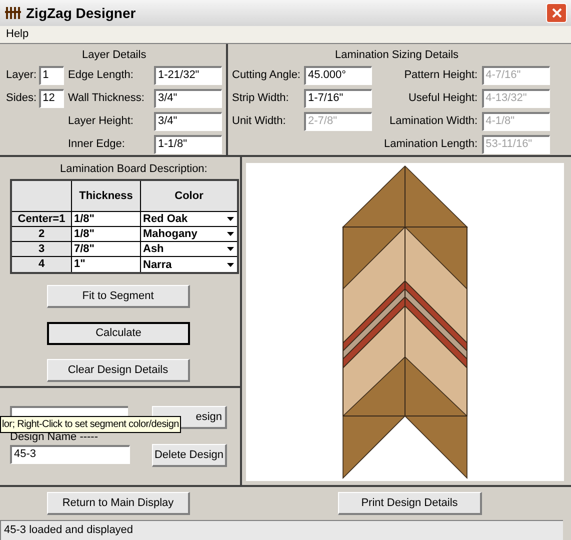  Describe the element at coordinates (170, 234) in the screenshot. I see `dropdown-value: Mahogany` at that location.